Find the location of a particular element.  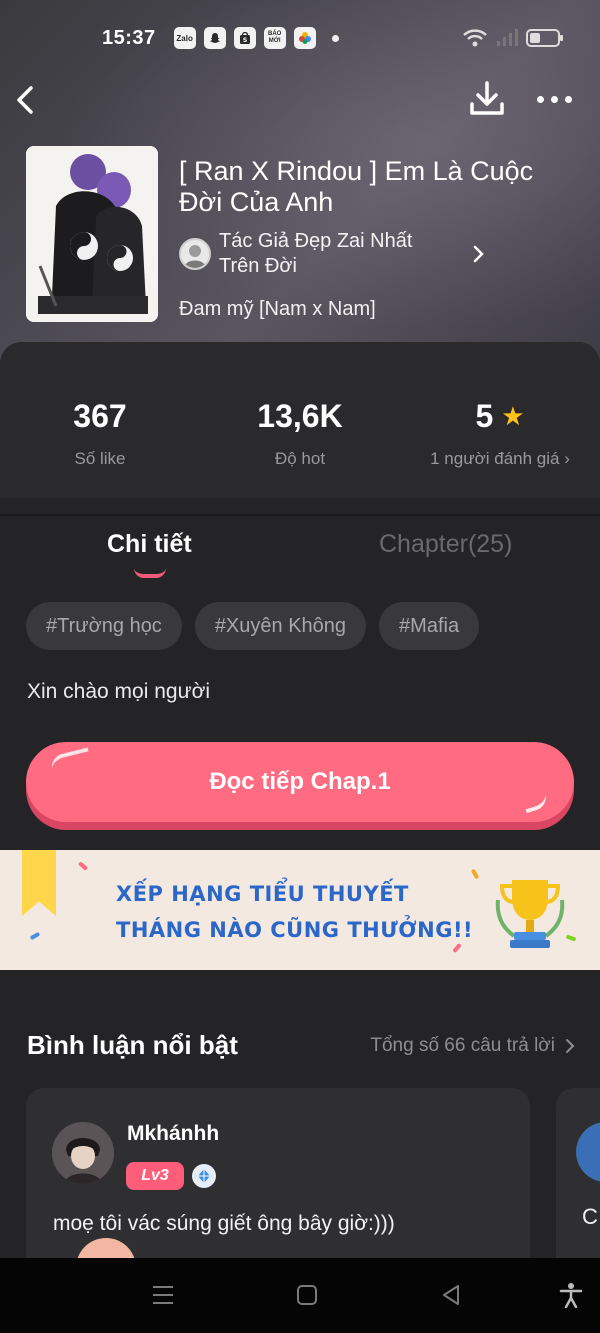

svg-text: S is located at coordinates (244, 40).